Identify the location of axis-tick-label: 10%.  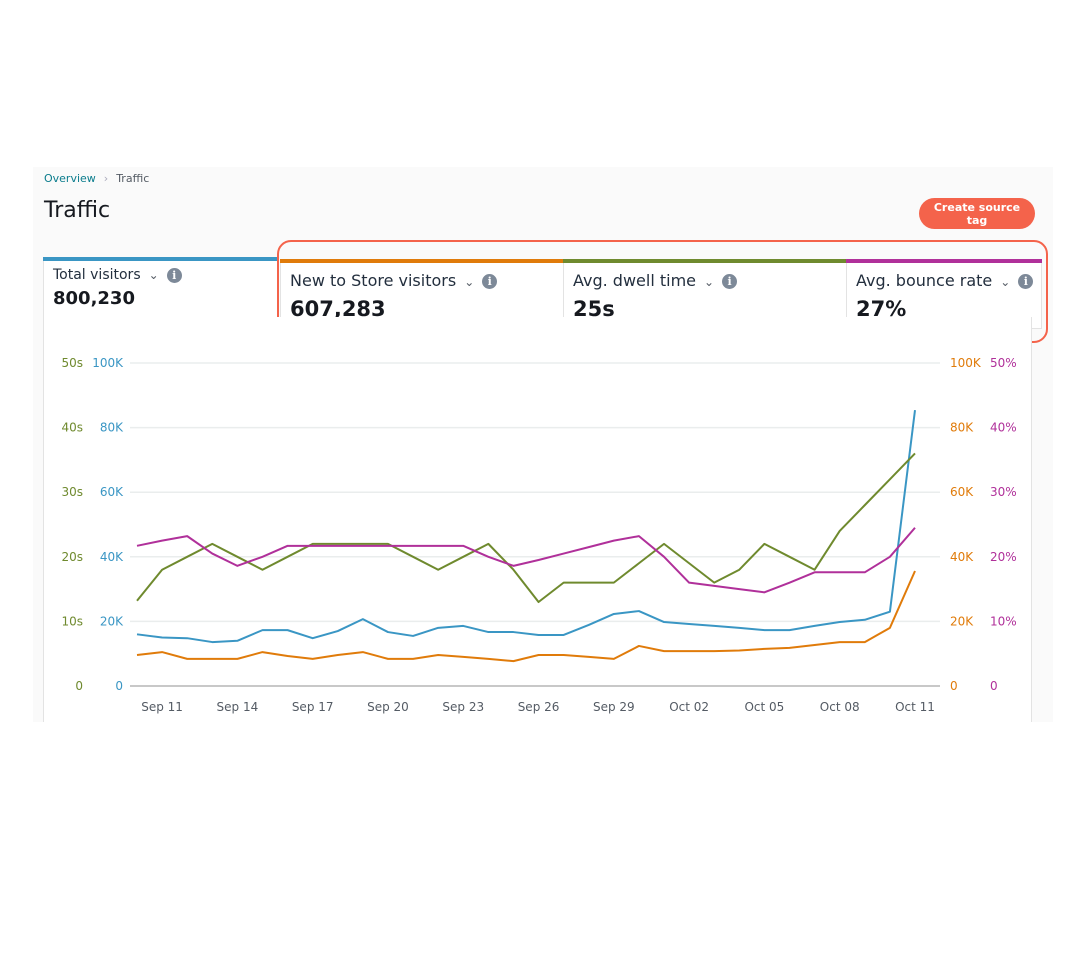
(1003, 621).